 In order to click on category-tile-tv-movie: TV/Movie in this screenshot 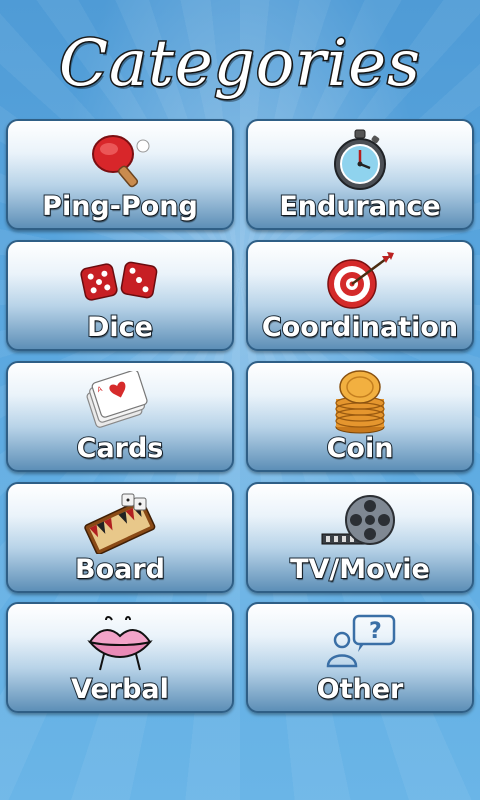, I will do `click(360, 537)`.